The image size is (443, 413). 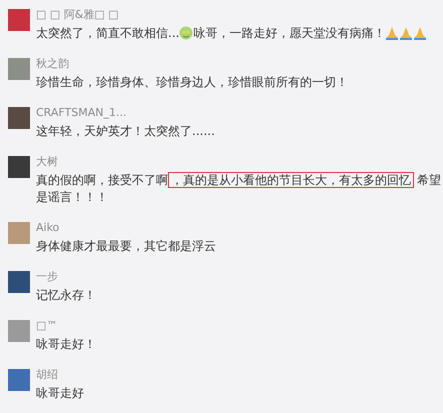 I want to click on user-name: 一步, so click(x=47, y=276).